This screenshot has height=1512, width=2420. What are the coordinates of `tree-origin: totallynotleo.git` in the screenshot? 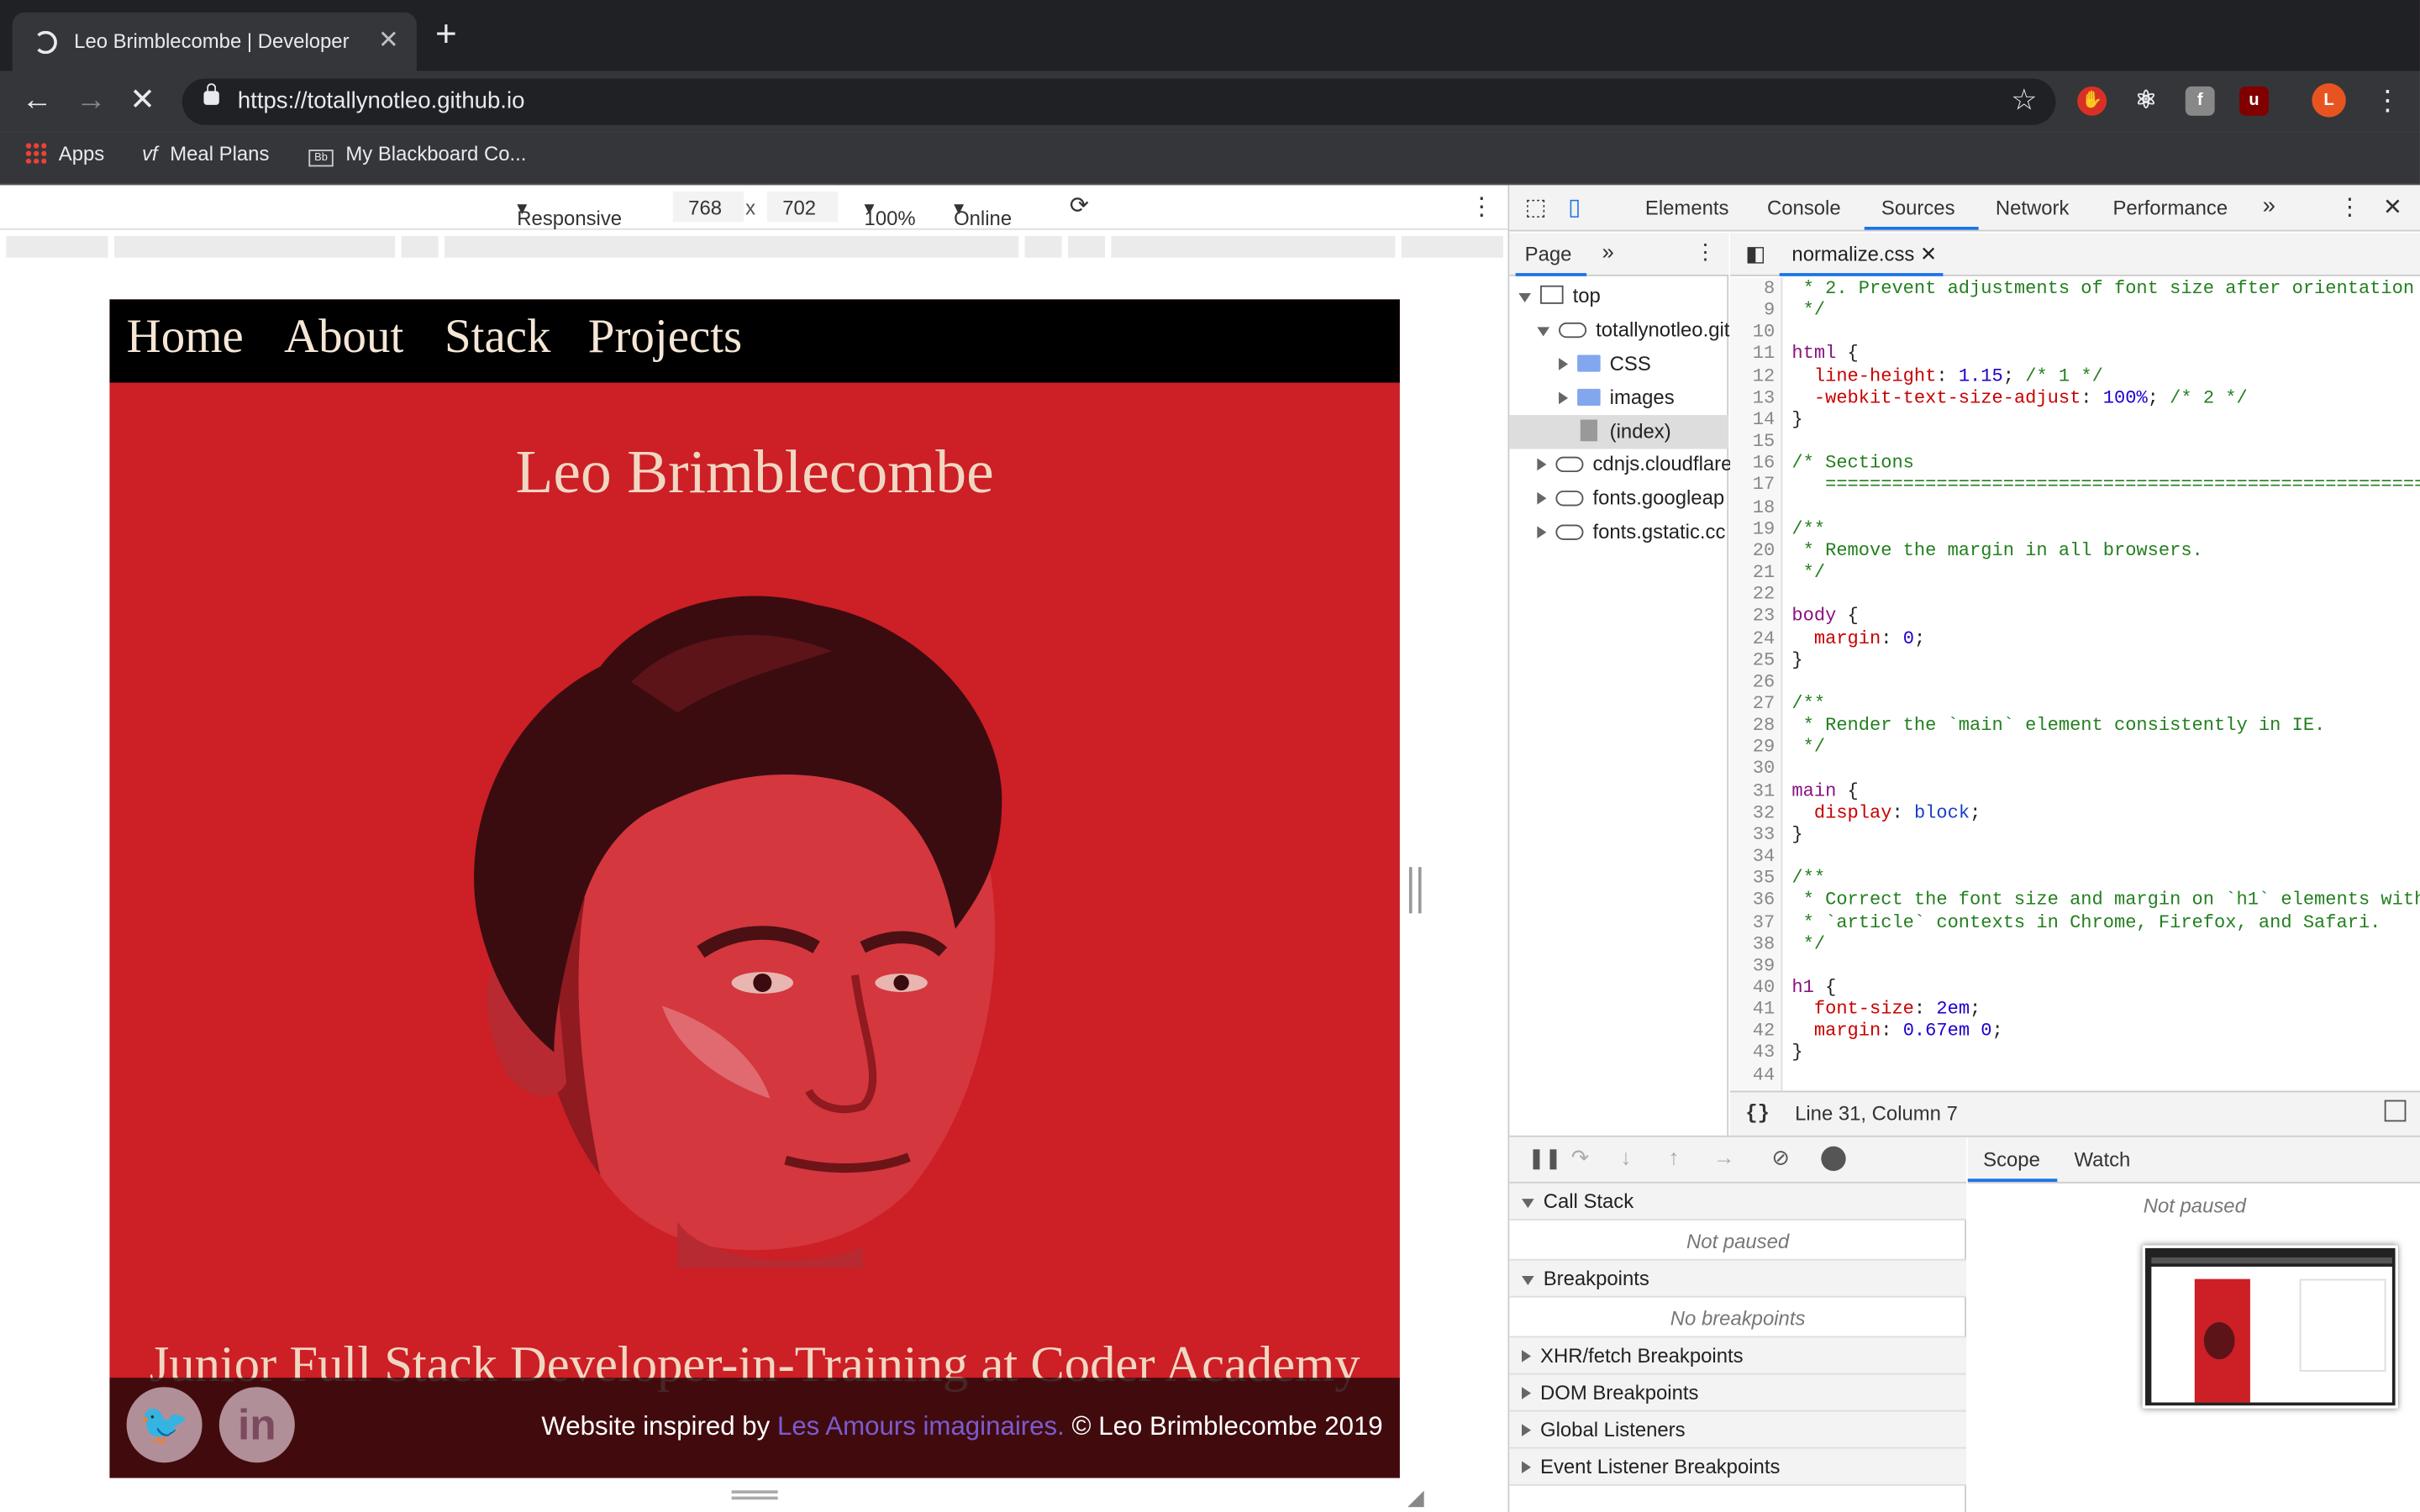 It's located at (1633, 329).